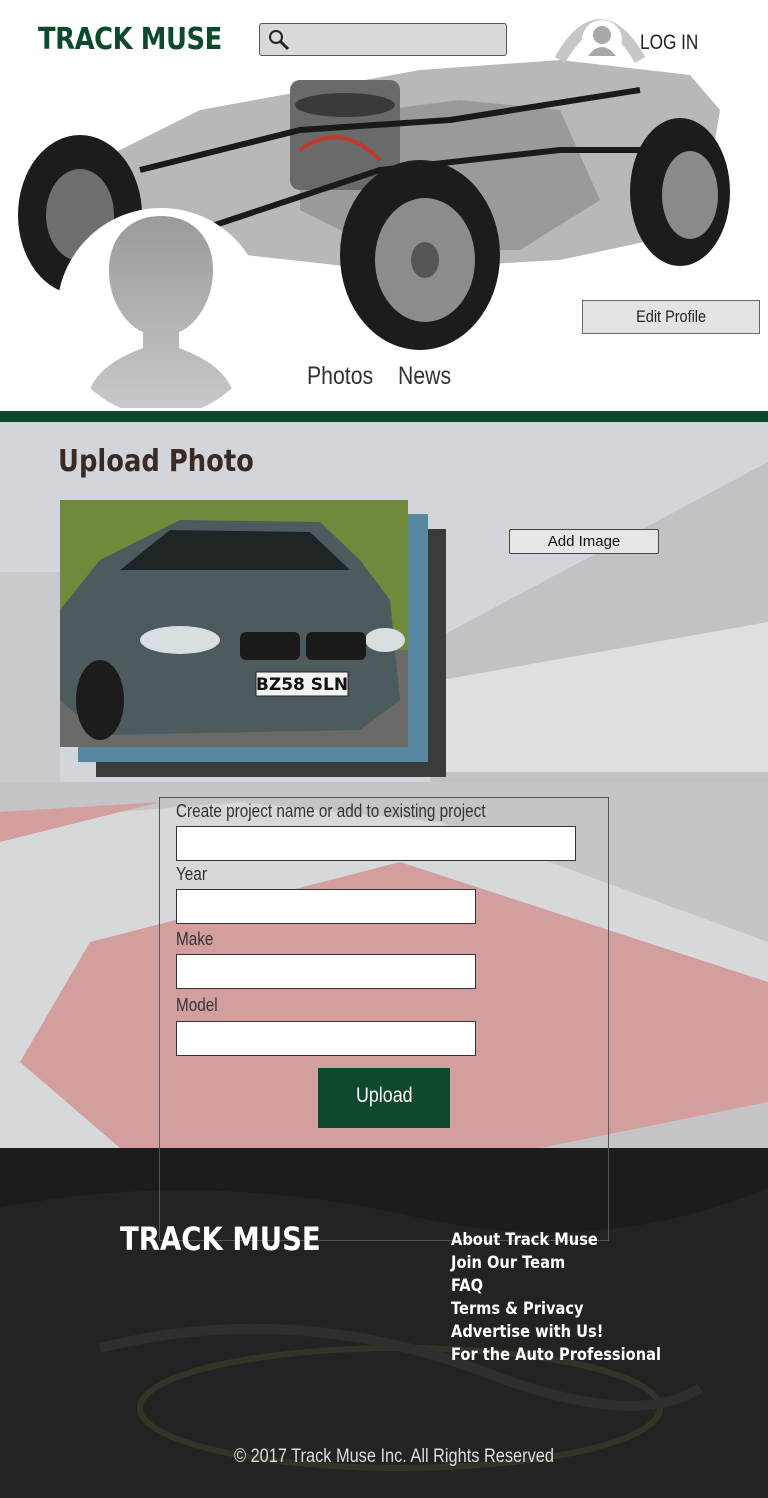 The image size is (768, 1498). I want to click on upload-title: Upload Photo, so click(156, 461).